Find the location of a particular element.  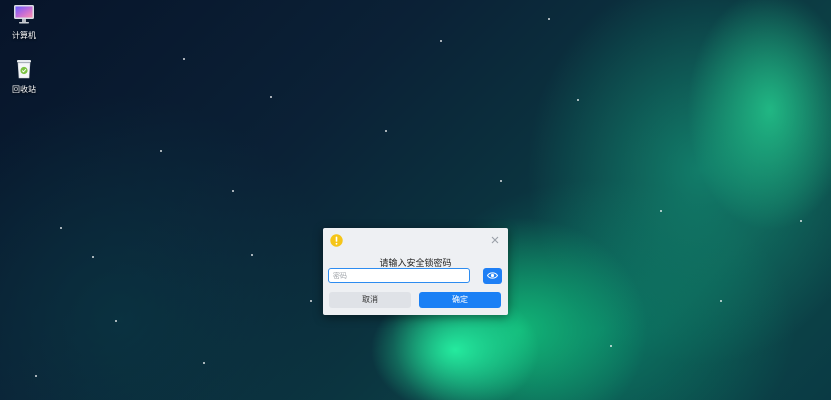

desktop-icon-label: 回收站 is located at coordinates (24, 89).